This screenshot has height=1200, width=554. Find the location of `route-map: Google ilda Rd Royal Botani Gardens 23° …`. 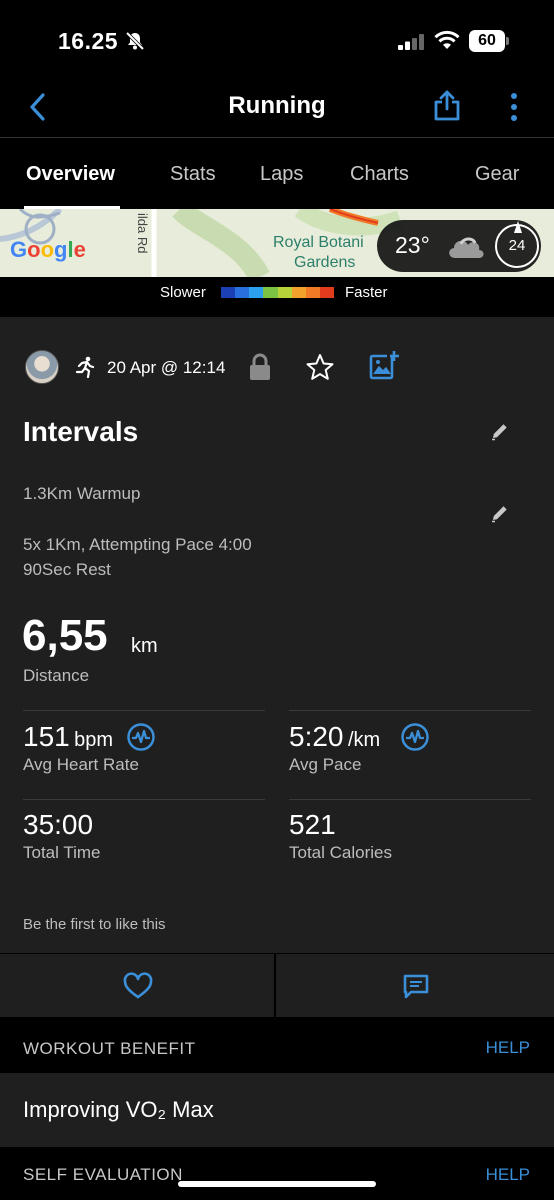

route-map: Google ilda Rd Royal Botani Gardens 23° … is located at coordinates (277, 243).